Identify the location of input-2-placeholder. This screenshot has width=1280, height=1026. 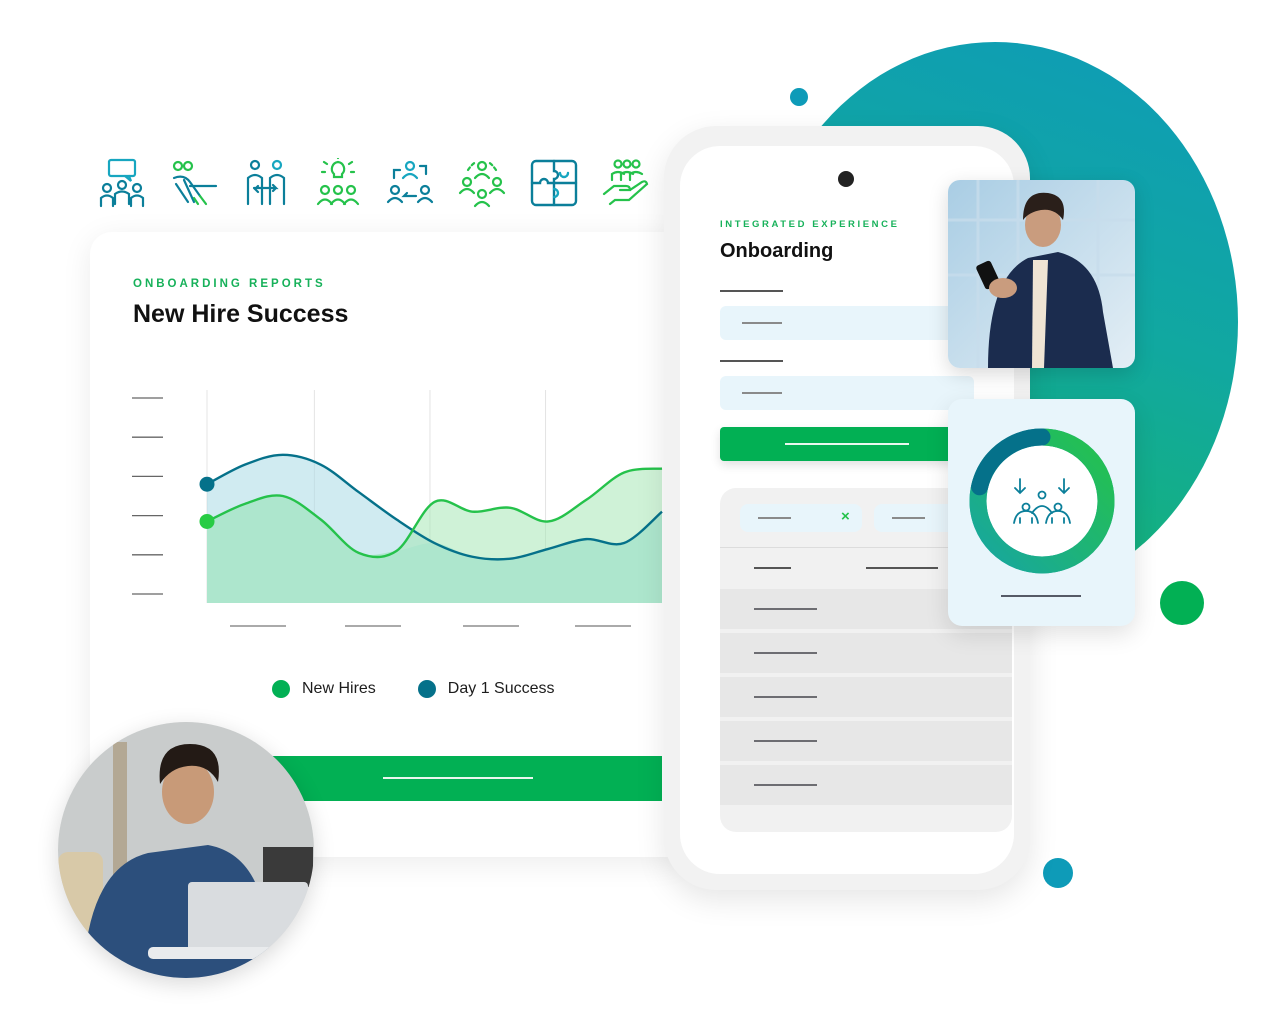
(762, 393).